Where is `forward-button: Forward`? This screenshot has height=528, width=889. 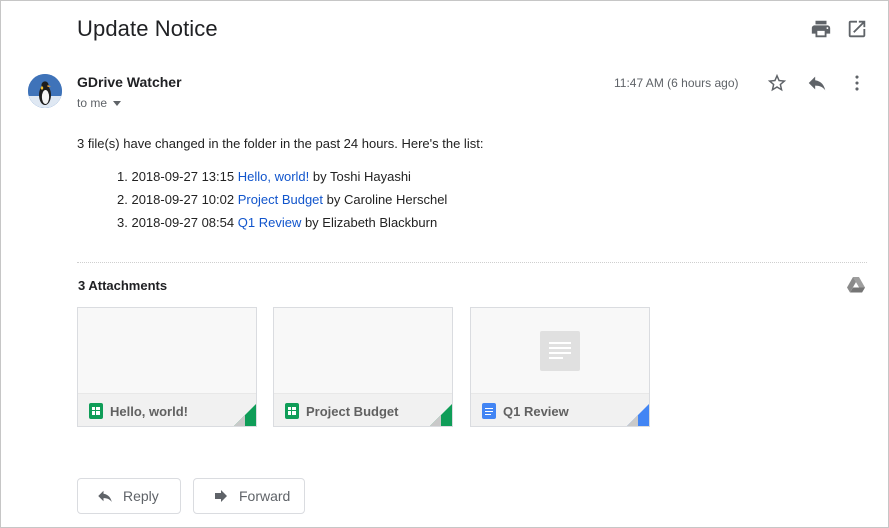 forward-button: Forward is located at coordinates (249, 496).